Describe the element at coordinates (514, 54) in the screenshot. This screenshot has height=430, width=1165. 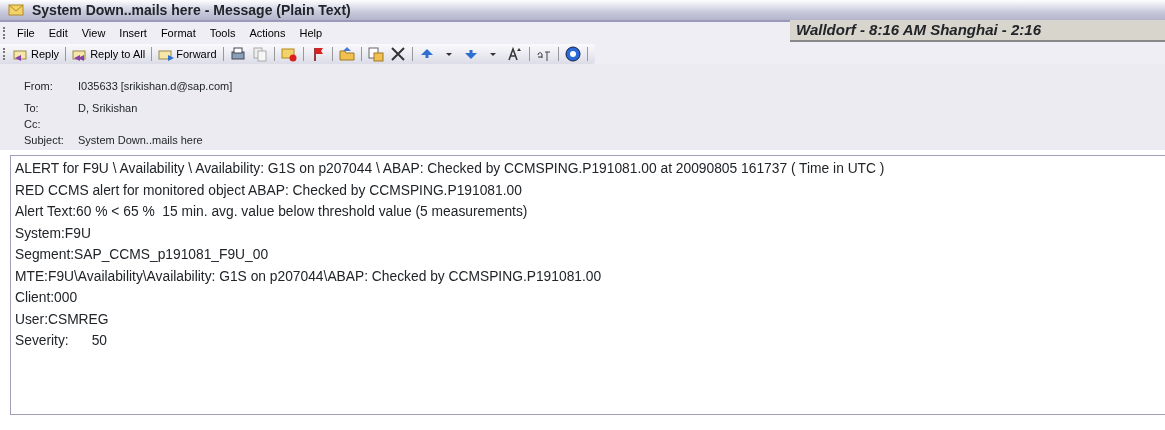
I see `font-size-icon` at that location.